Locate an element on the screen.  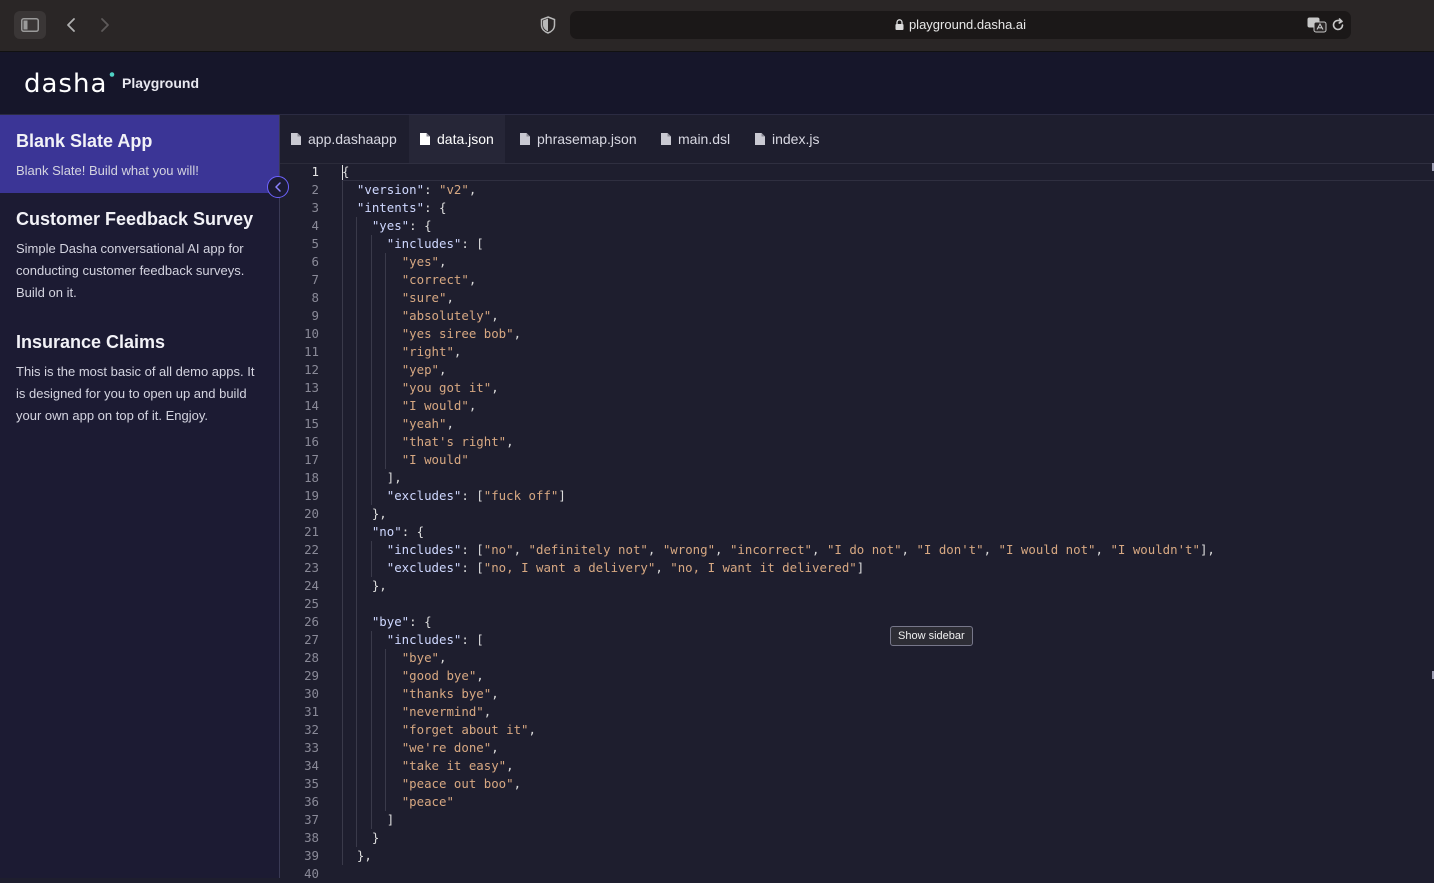
line-number: 16 is located at coordinates (311, 441).